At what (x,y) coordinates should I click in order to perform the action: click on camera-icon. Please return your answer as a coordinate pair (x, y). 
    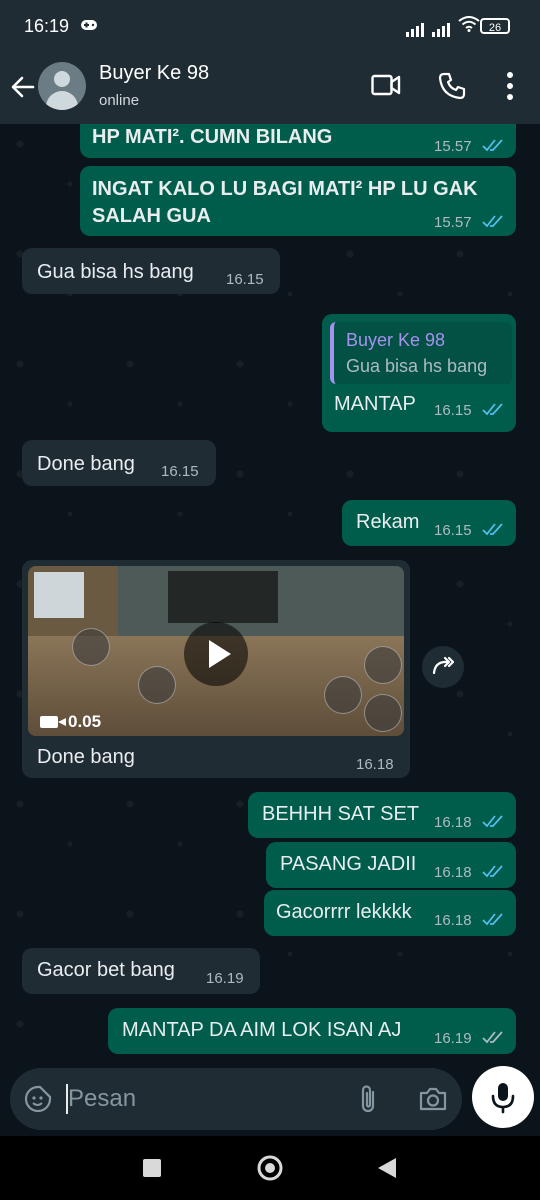
    Looking at the image, I should click on (433, 1101).